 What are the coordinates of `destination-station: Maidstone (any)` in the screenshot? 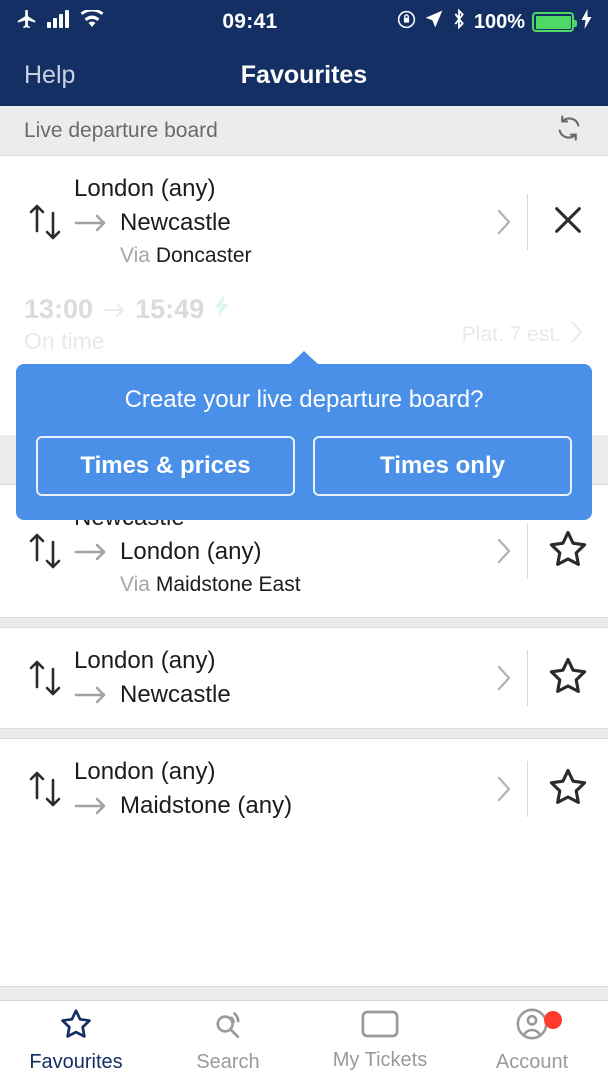 It's located at (206, 805).